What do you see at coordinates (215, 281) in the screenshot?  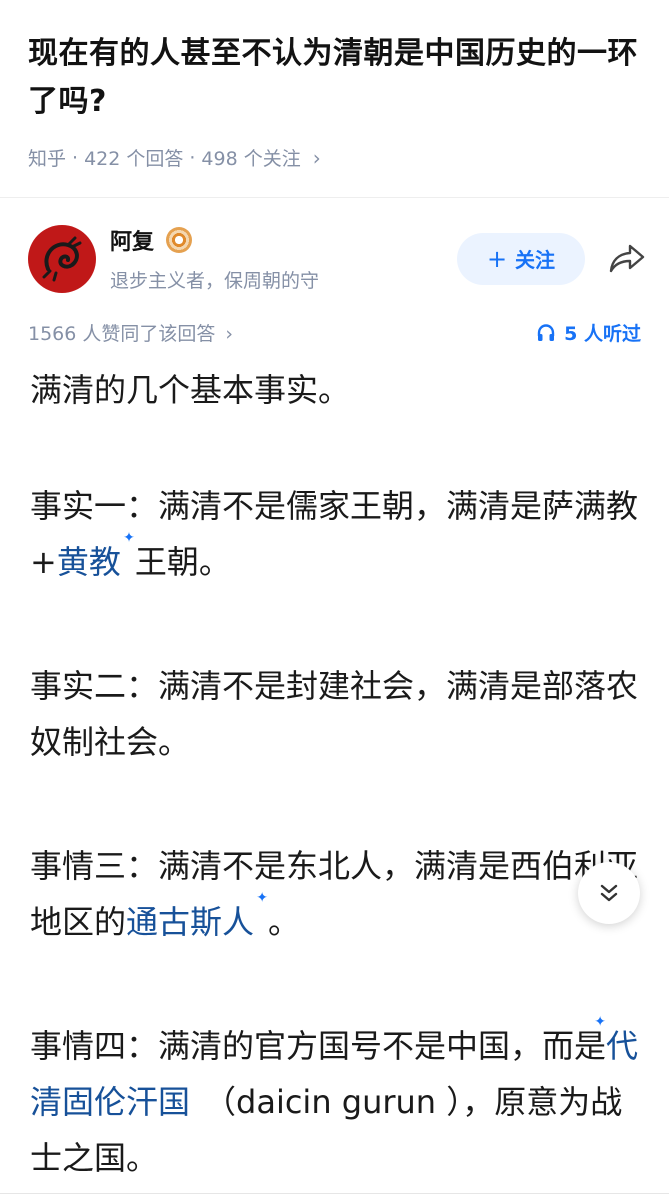 I see `author-description: 退步主义者，保周朝的守` at bounding box center [215, 281].